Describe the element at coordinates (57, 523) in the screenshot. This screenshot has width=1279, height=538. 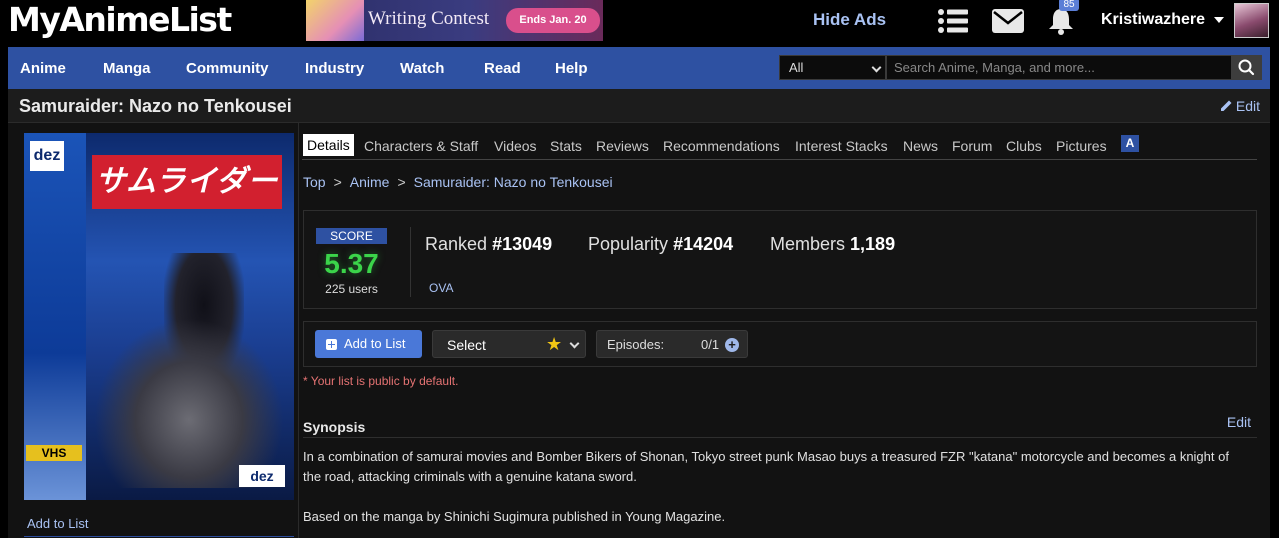
I see `sidebar-add-to-list-link: Add to List` at that location.